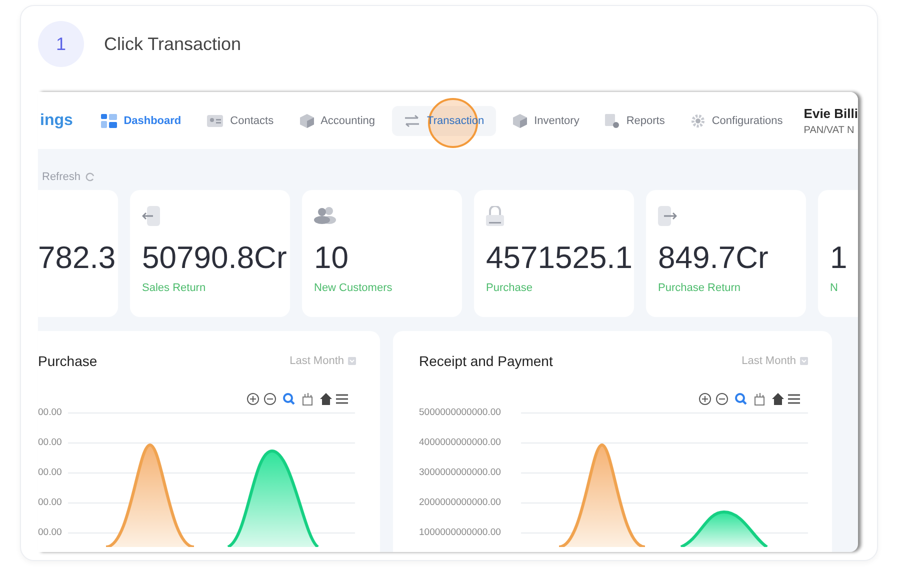 This screenshot has width=900, height=580. I want to click on arrow-out-icon, so click(668, 216).